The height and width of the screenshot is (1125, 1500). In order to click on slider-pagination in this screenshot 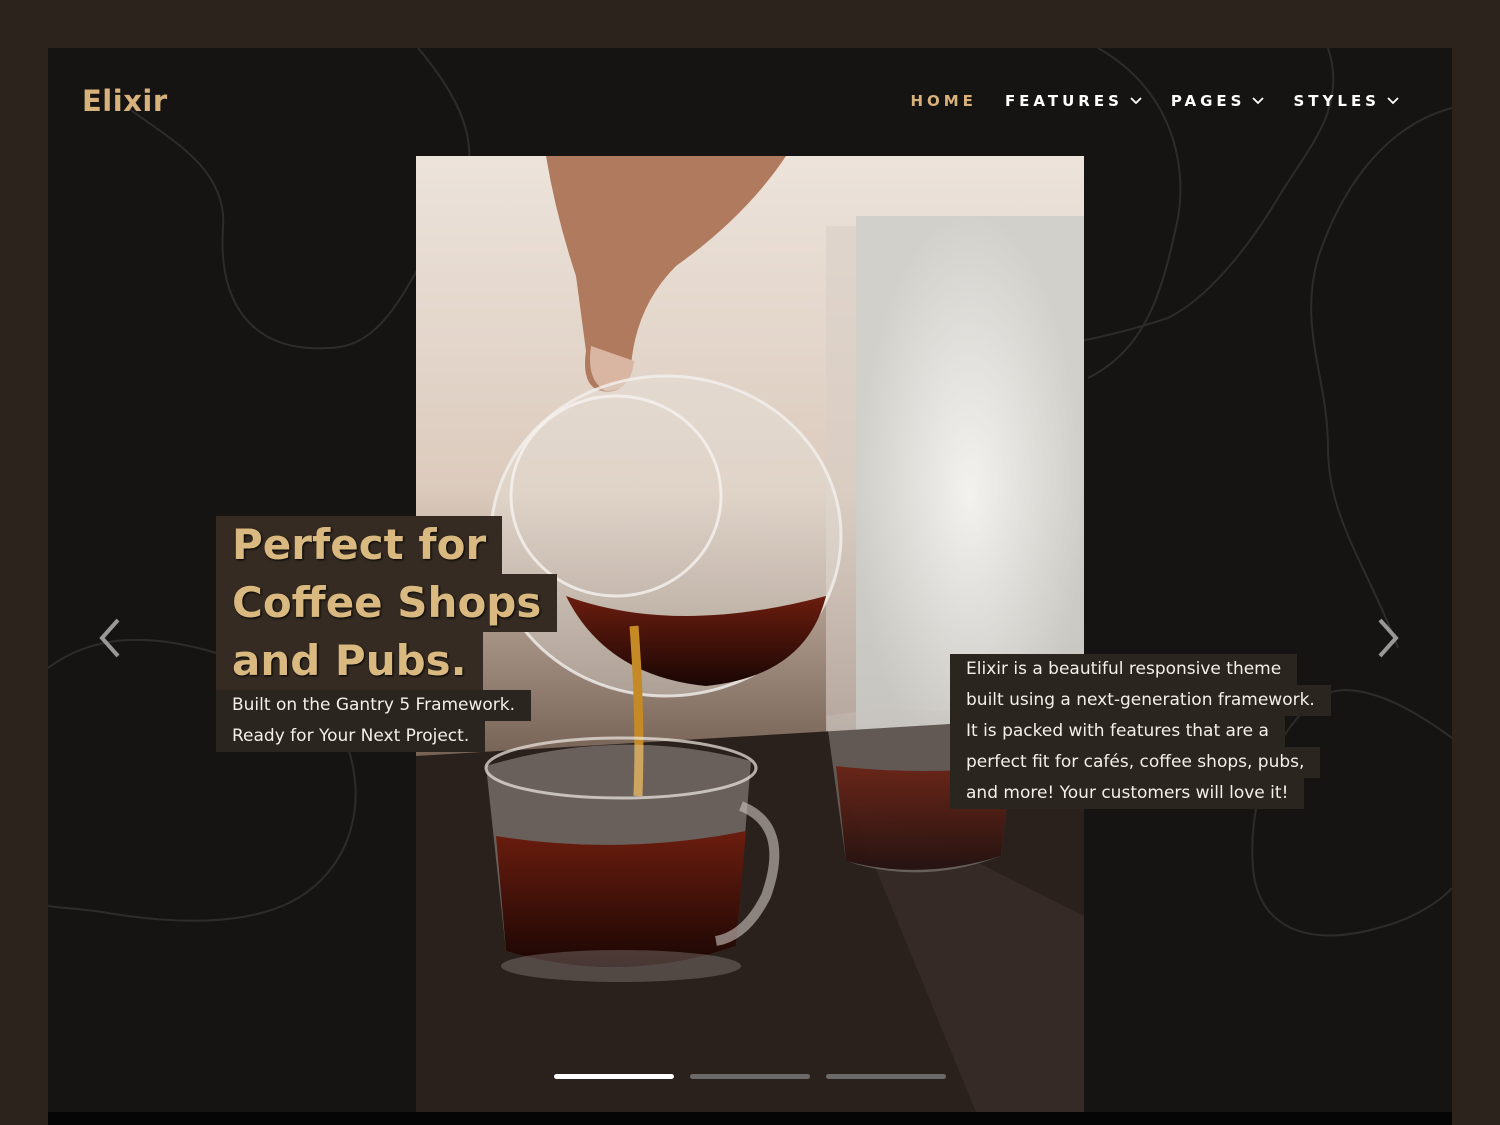, I will do `click(758, 1076)`.